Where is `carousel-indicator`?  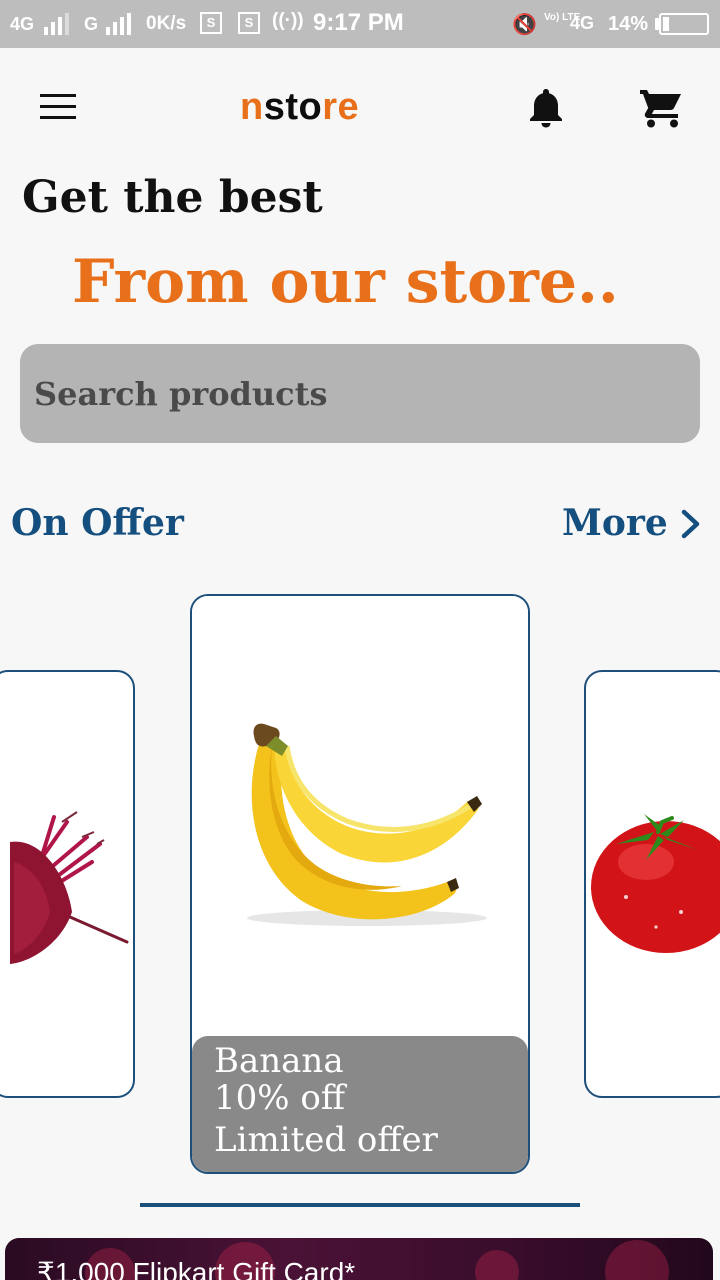 carousel-indicator is located at coordinates (360, 1205).